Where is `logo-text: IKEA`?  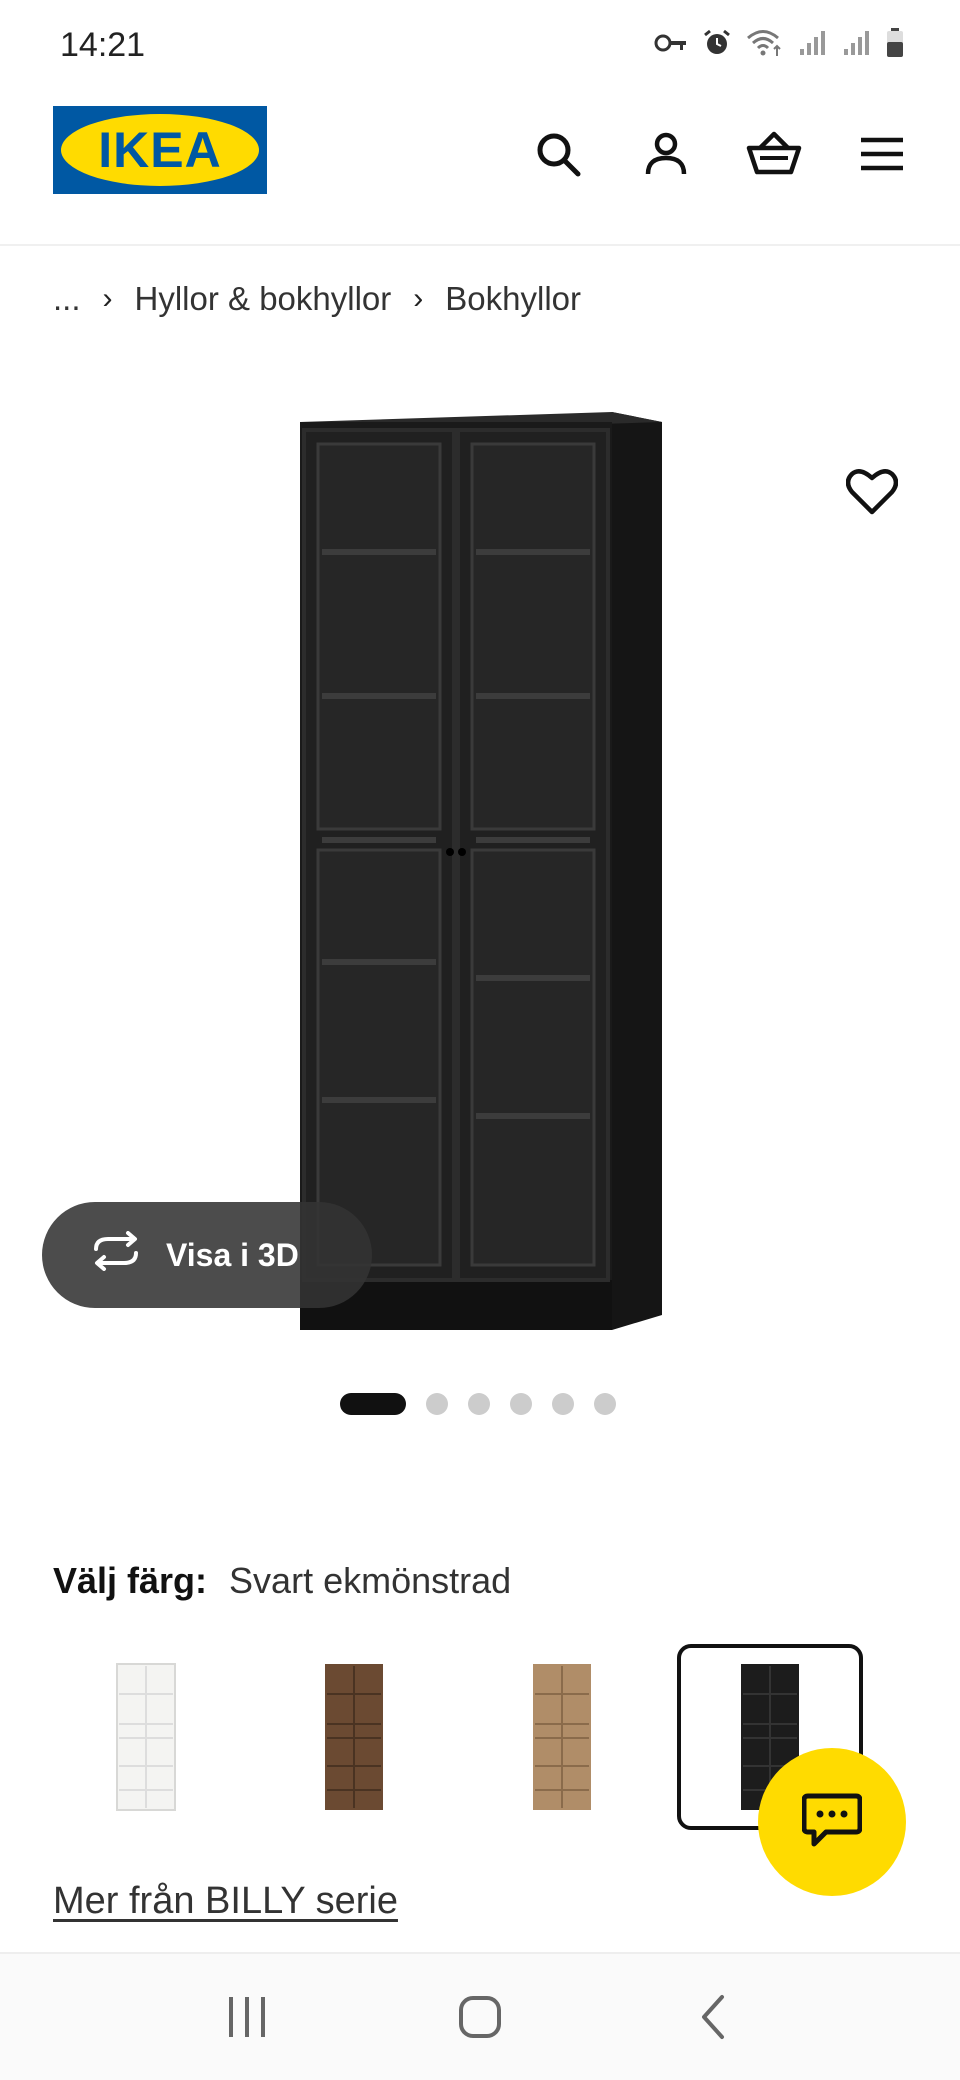
logo-text: IKEA is located at coordinates (160, 150).